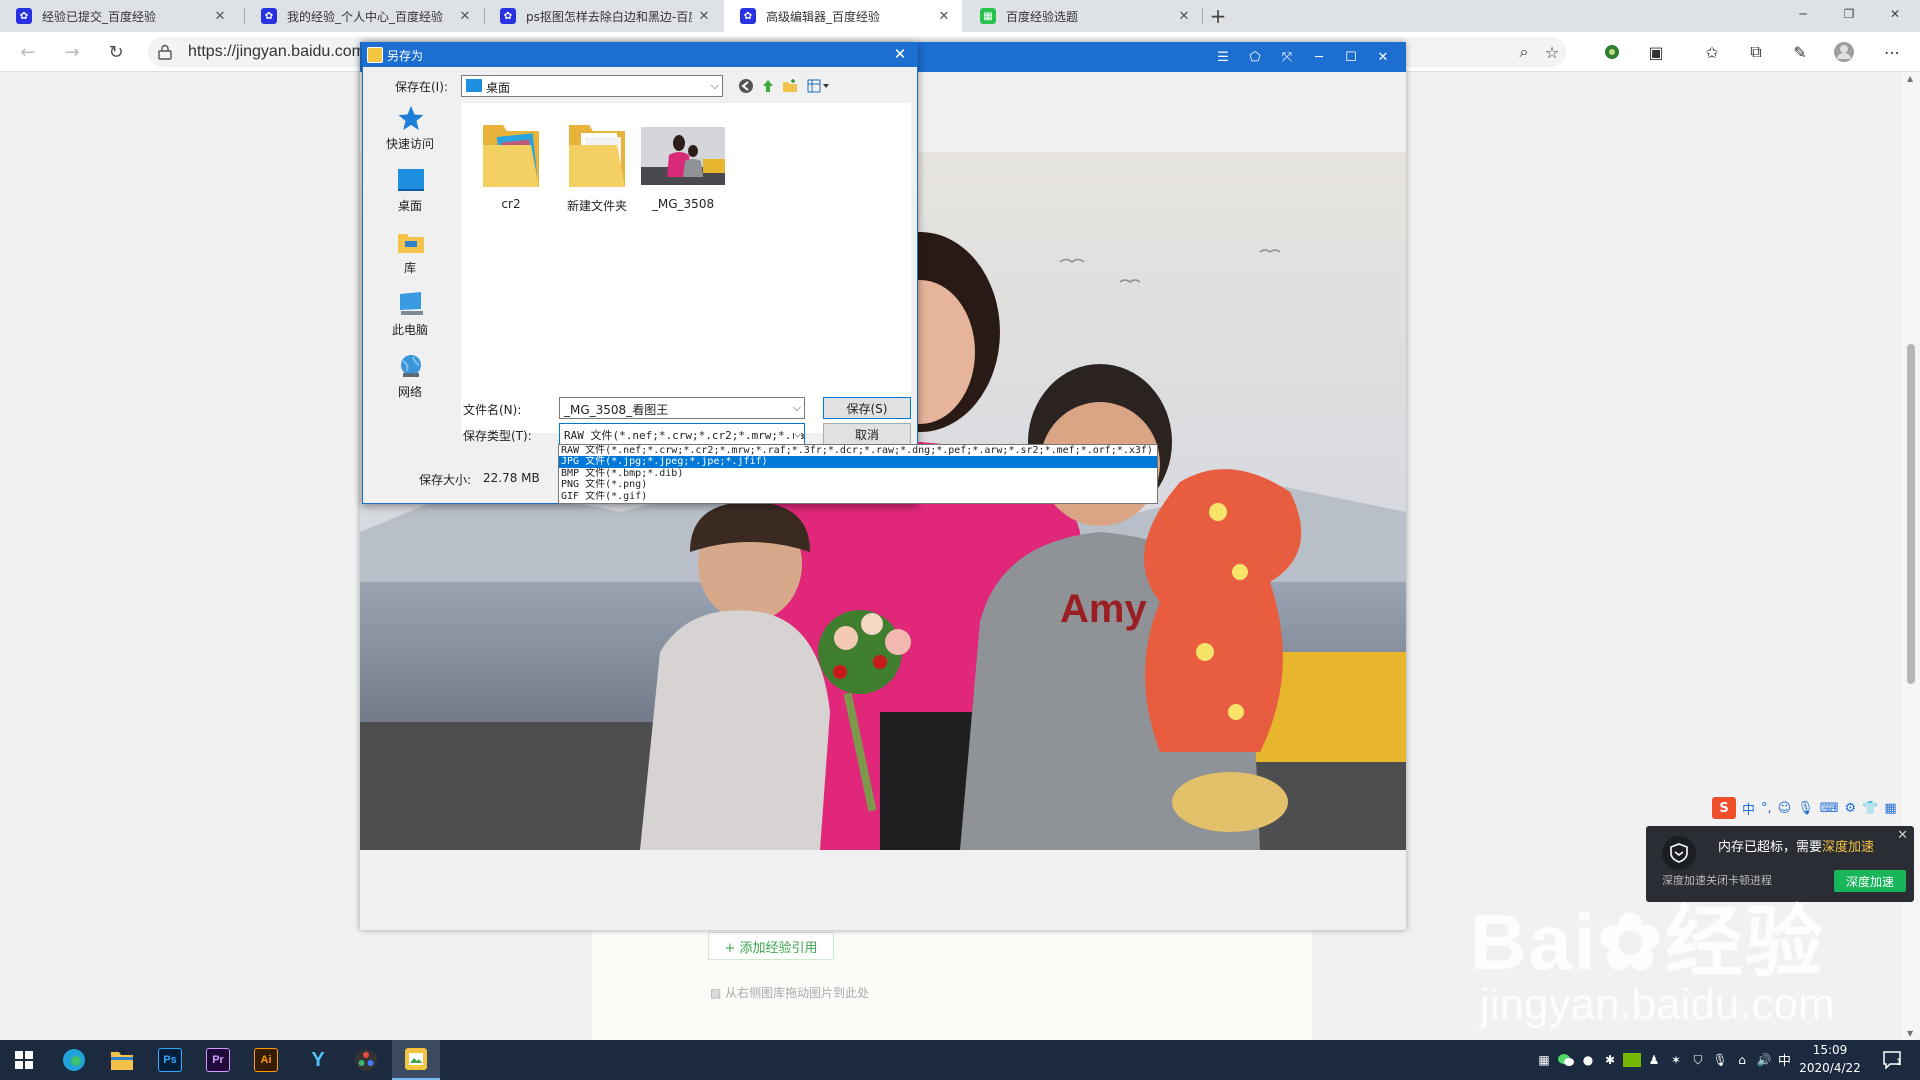  What do you see at coordinates (1544, 1060) in the screenshot?
I see `tray-app-icon: ▦` at bounding box center [1544, 1060].